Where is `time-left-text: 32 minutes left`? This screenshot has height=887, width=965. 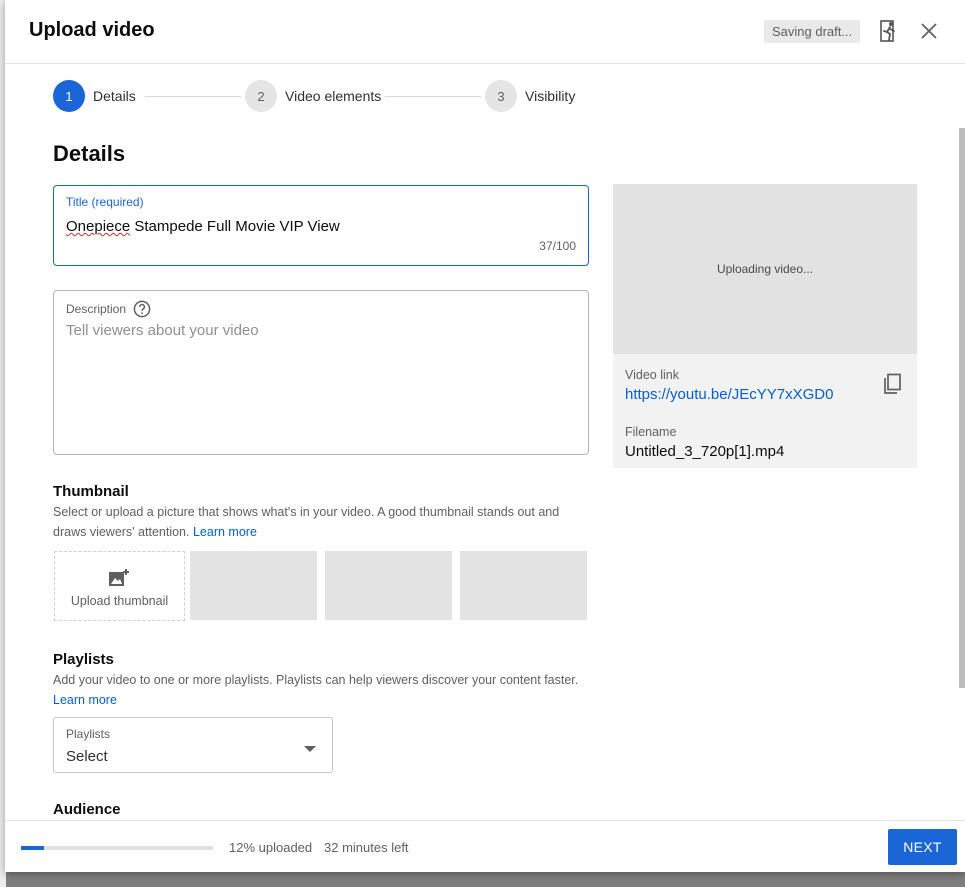
time-left-text: 32 minutes left is located at coordinates (366, 847).